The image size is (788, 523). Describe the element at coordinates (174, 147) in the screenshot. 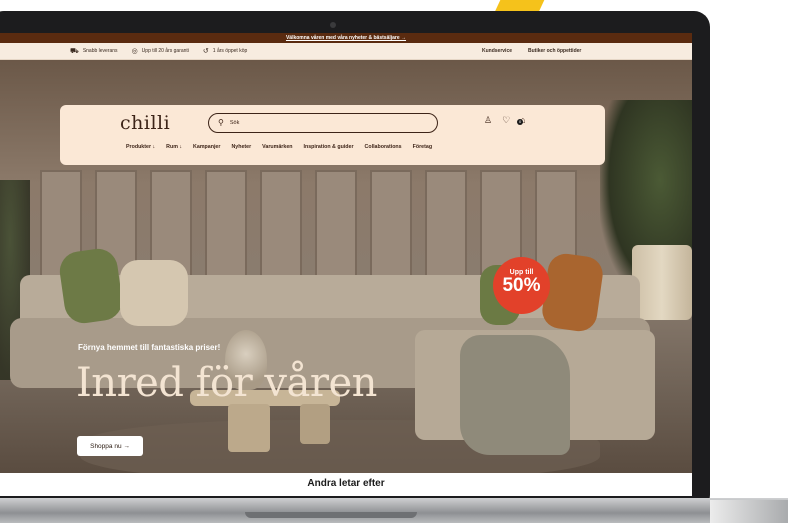

I see `menu-item-rum: Rum ↓` at that location.